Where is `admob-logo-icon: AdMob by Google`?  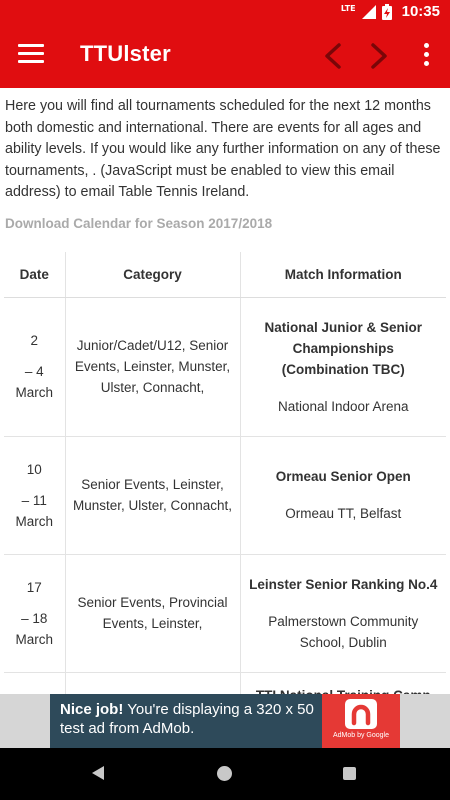
admob-logo-icon: AdMob by Google is located at coordinates (361, 721).